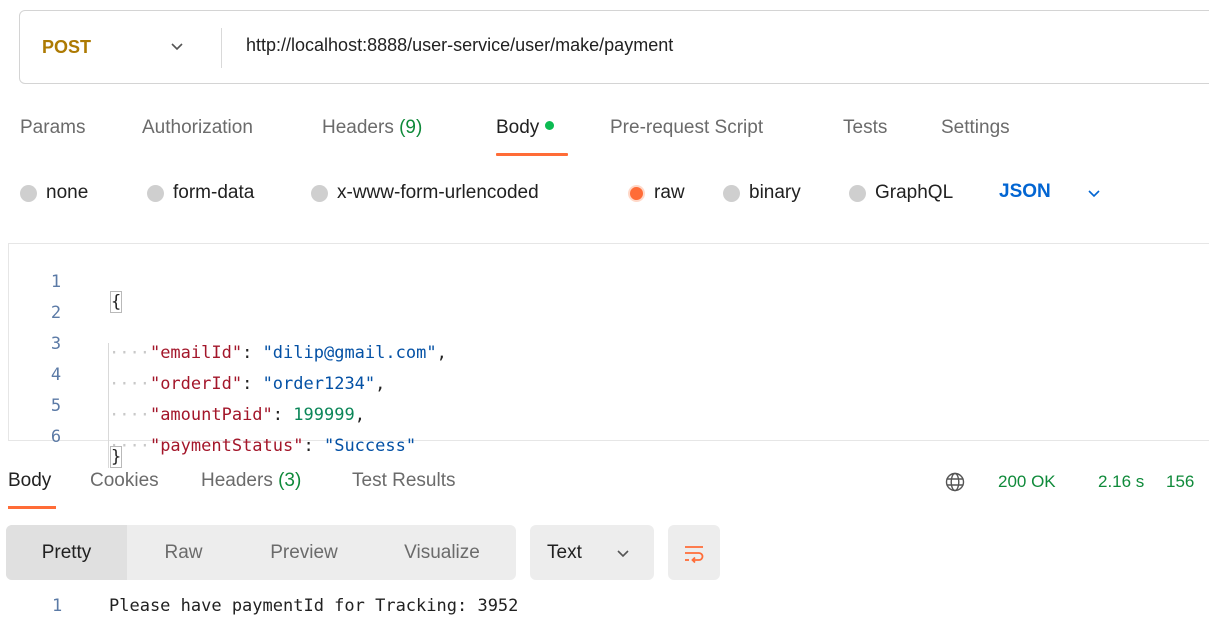  What do you see at coordinates (669, 192) in the screenshot?
I see `radio-raw-label: raw` at bounding box center [669, 192].